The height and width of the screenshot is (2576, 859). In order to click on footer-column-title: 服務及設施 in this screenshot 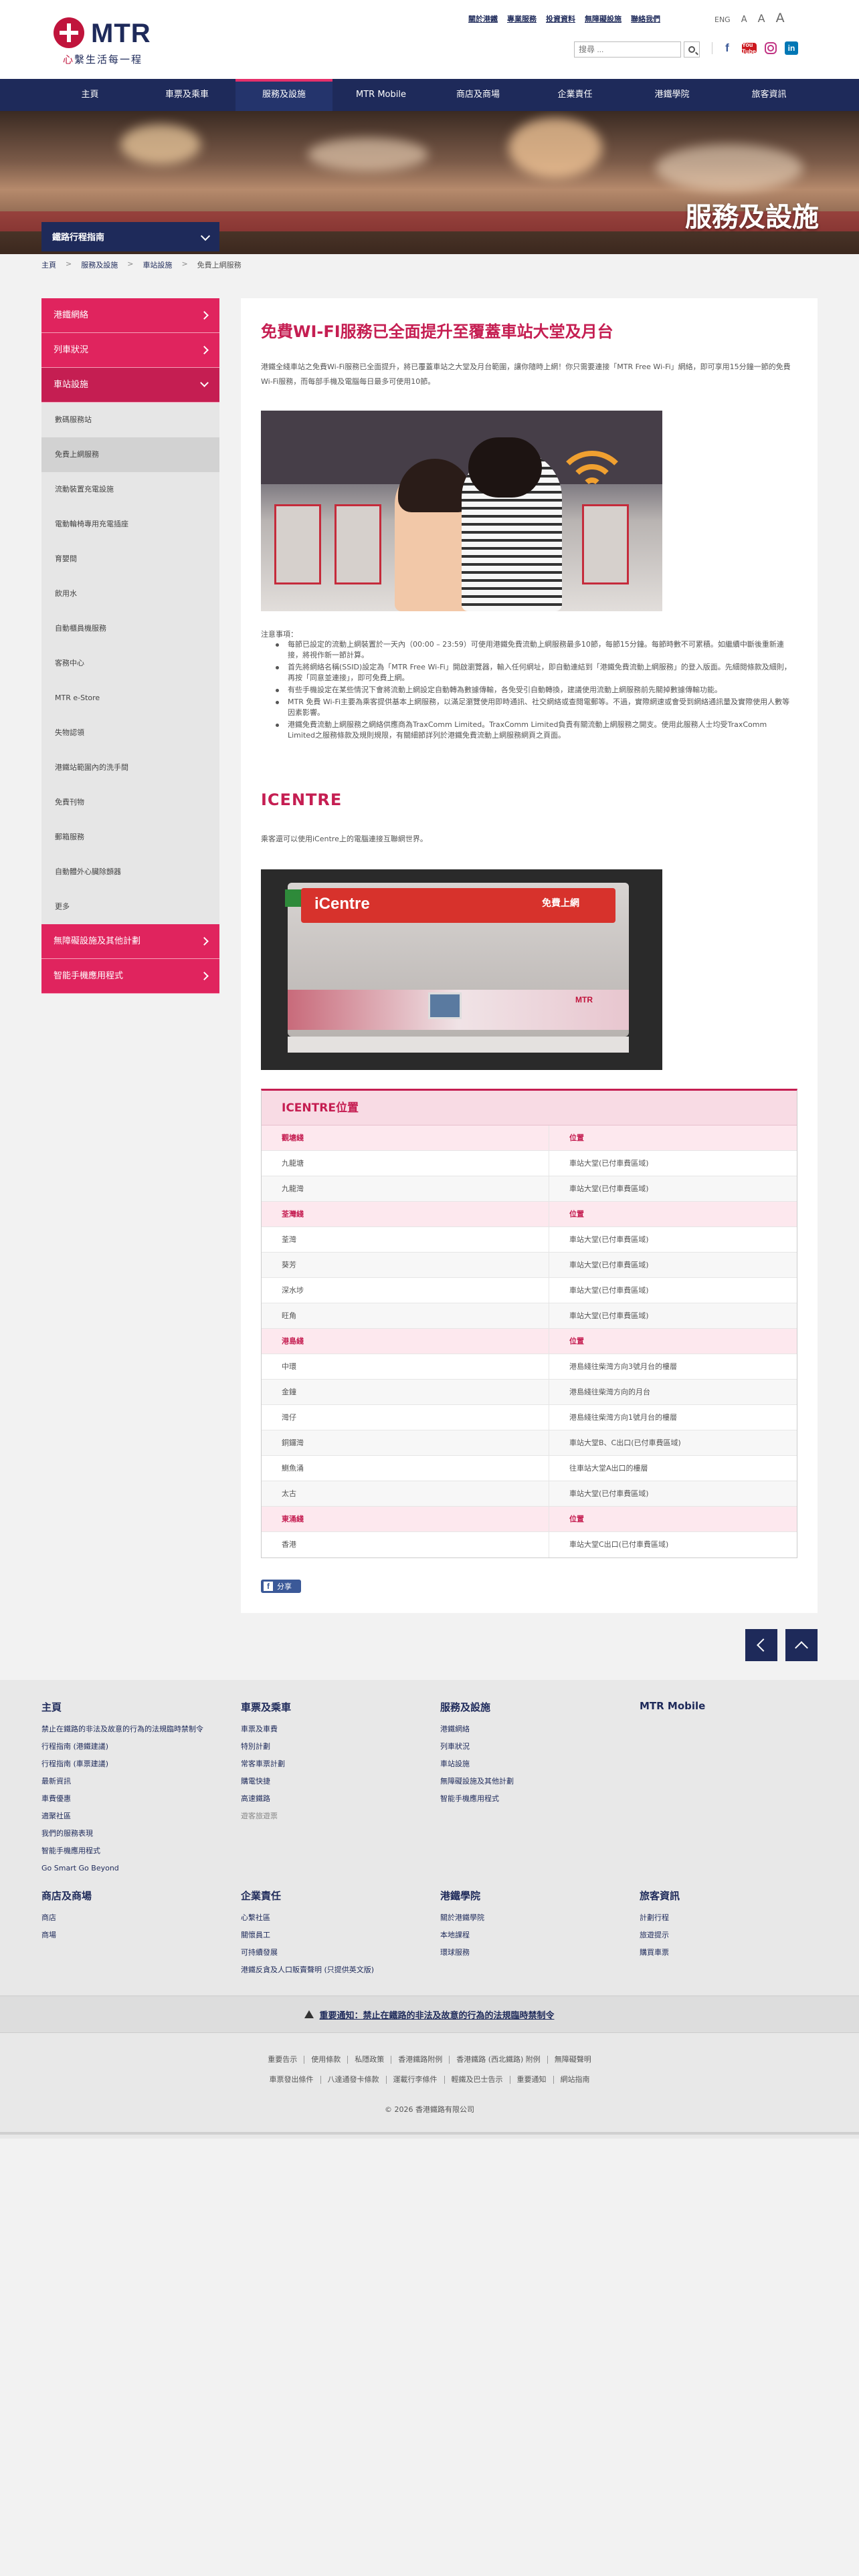, I will do `click(527, 1707)`.